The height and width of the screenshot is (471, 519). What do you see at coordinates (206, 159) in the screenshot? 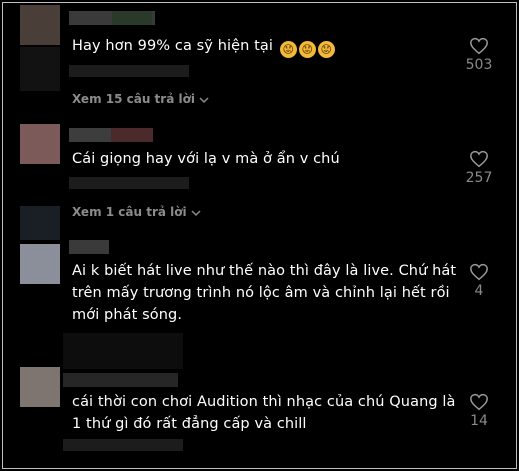
I see `comment-text: Cái giọng hay với lạ v mà ở ẩn v chú` at bounding box center [206, 159].